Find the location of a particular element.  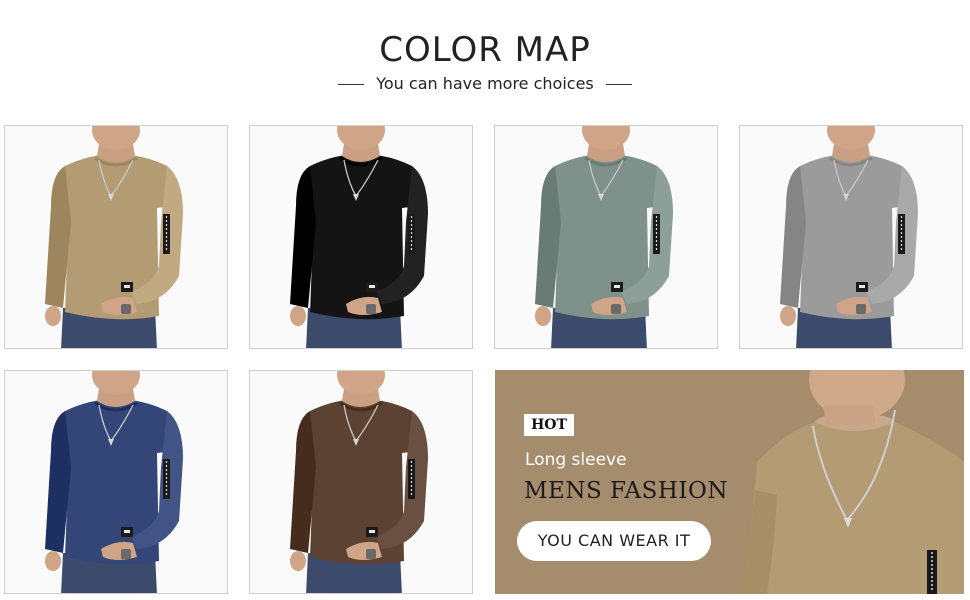

color-card-black is located at coordinates (361, 237).